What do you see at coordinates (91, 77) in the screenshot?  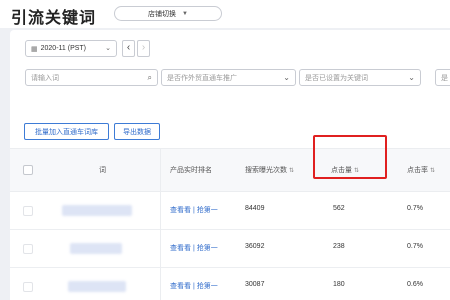 I see `keyword-search-input: 请输入词 ⌕` at bounding box center [91, 77].